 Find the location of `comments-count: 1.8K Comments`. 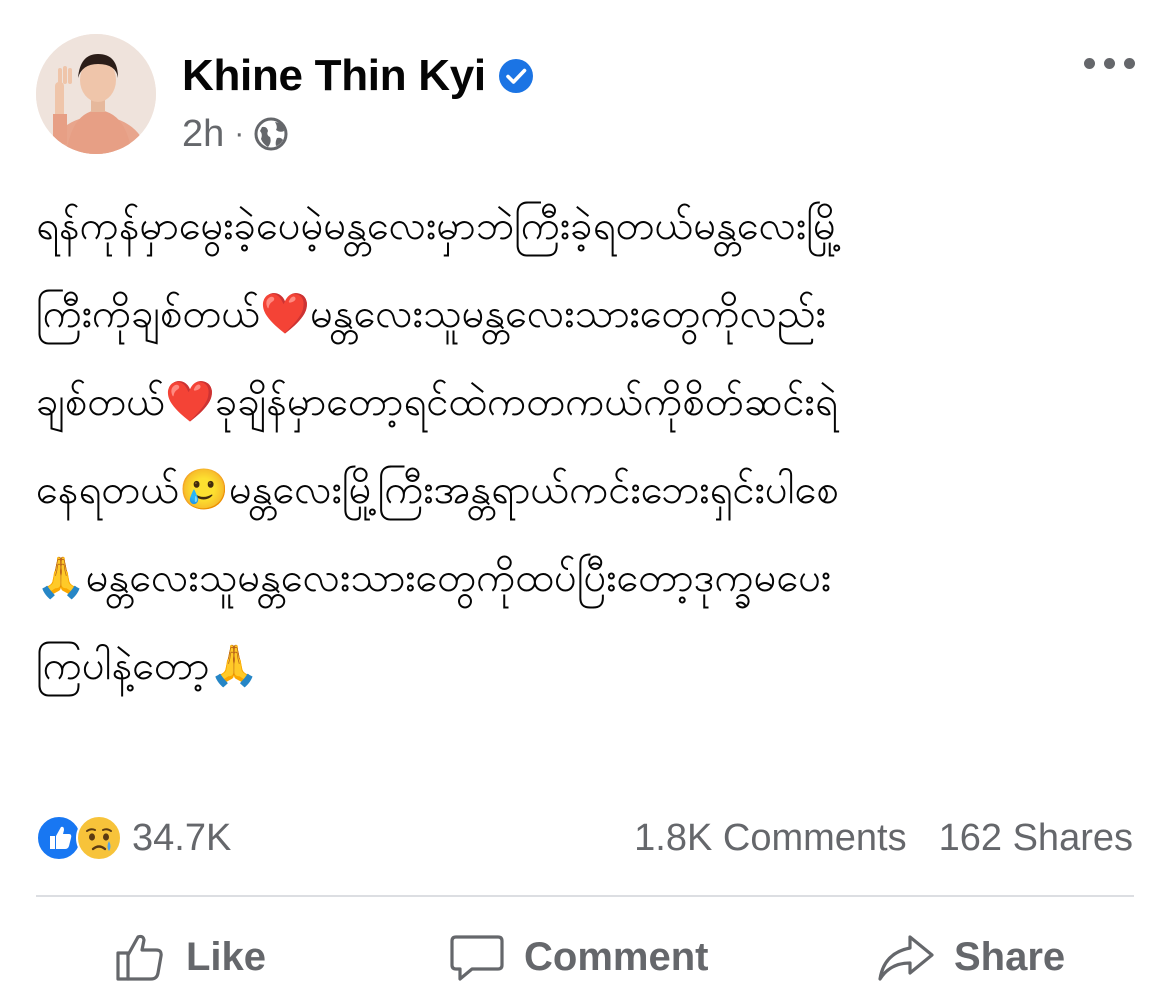

comments-count: 1.8K Comments is located at coordinates (770, 838).